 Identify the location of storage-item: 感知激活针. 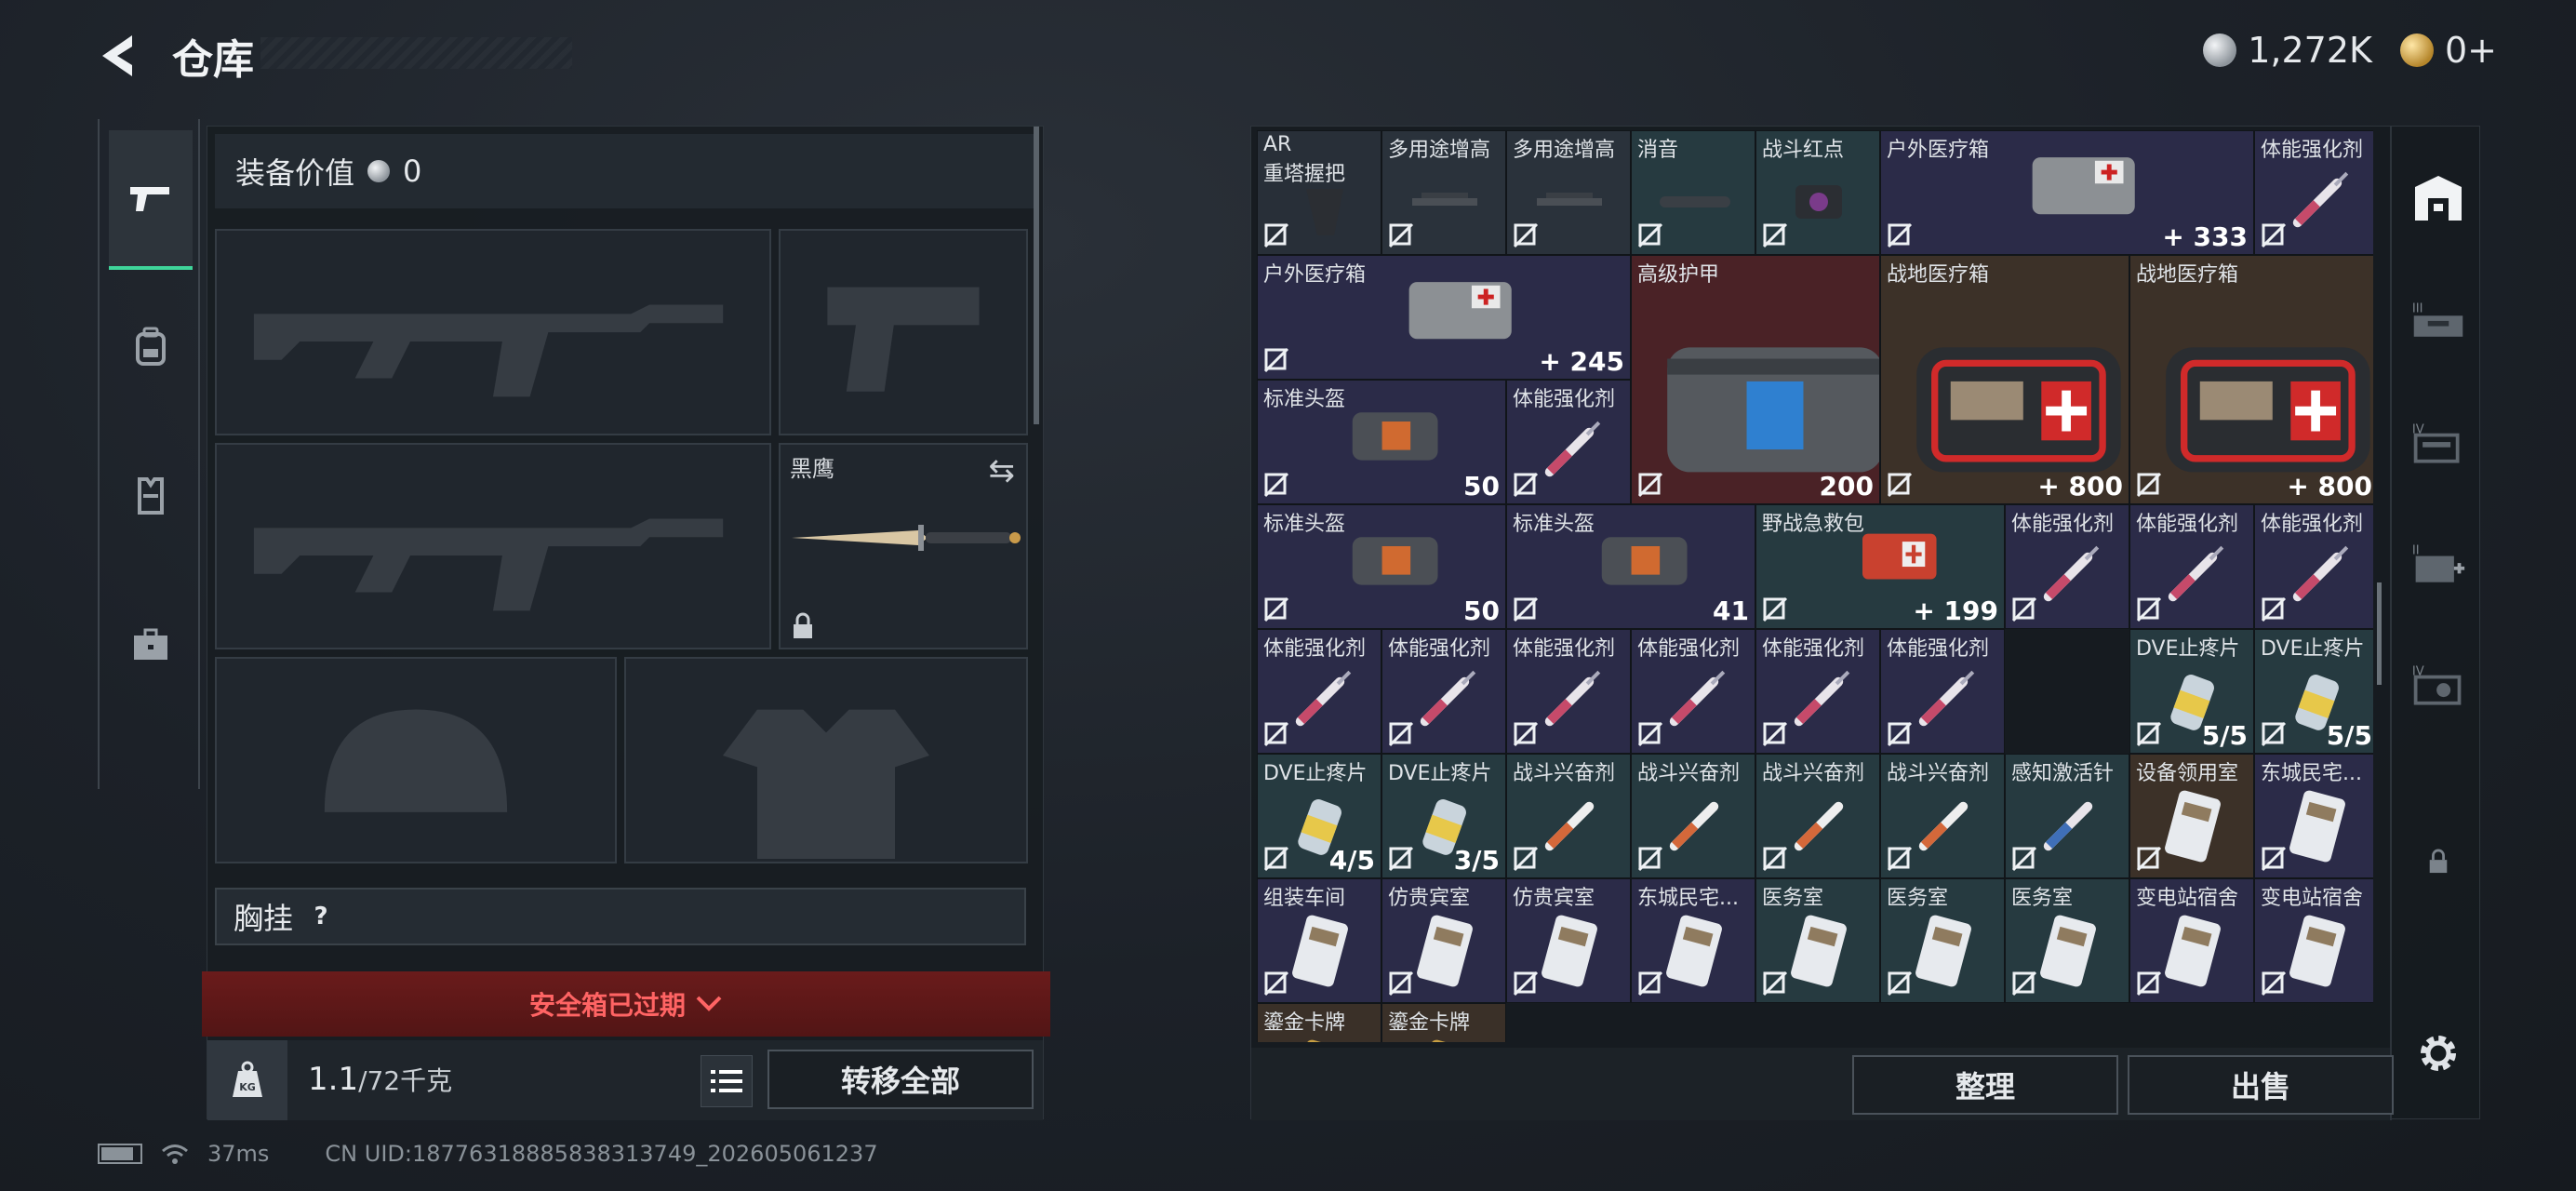
(2067, 816).